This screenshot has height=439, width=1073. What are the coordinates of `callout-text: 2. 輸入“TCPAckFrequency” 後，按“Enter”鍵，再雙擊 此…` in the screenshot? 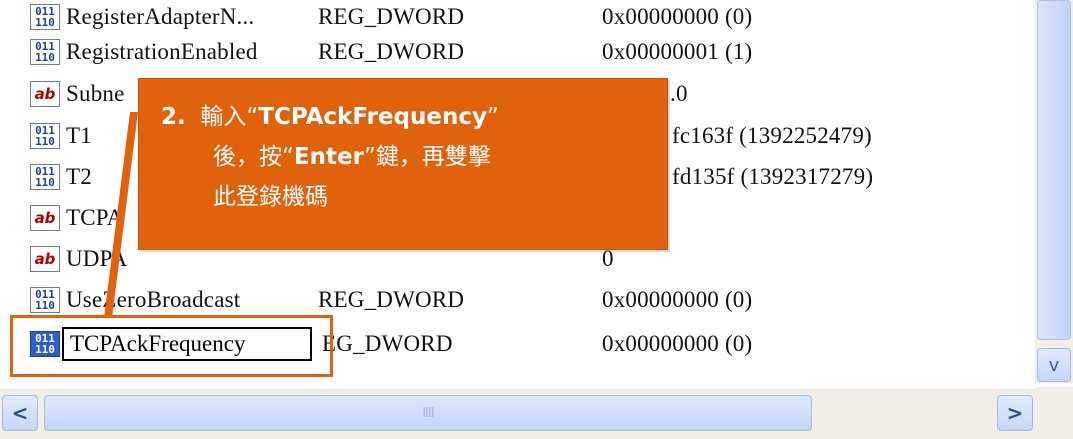 It's located at (406, 157).